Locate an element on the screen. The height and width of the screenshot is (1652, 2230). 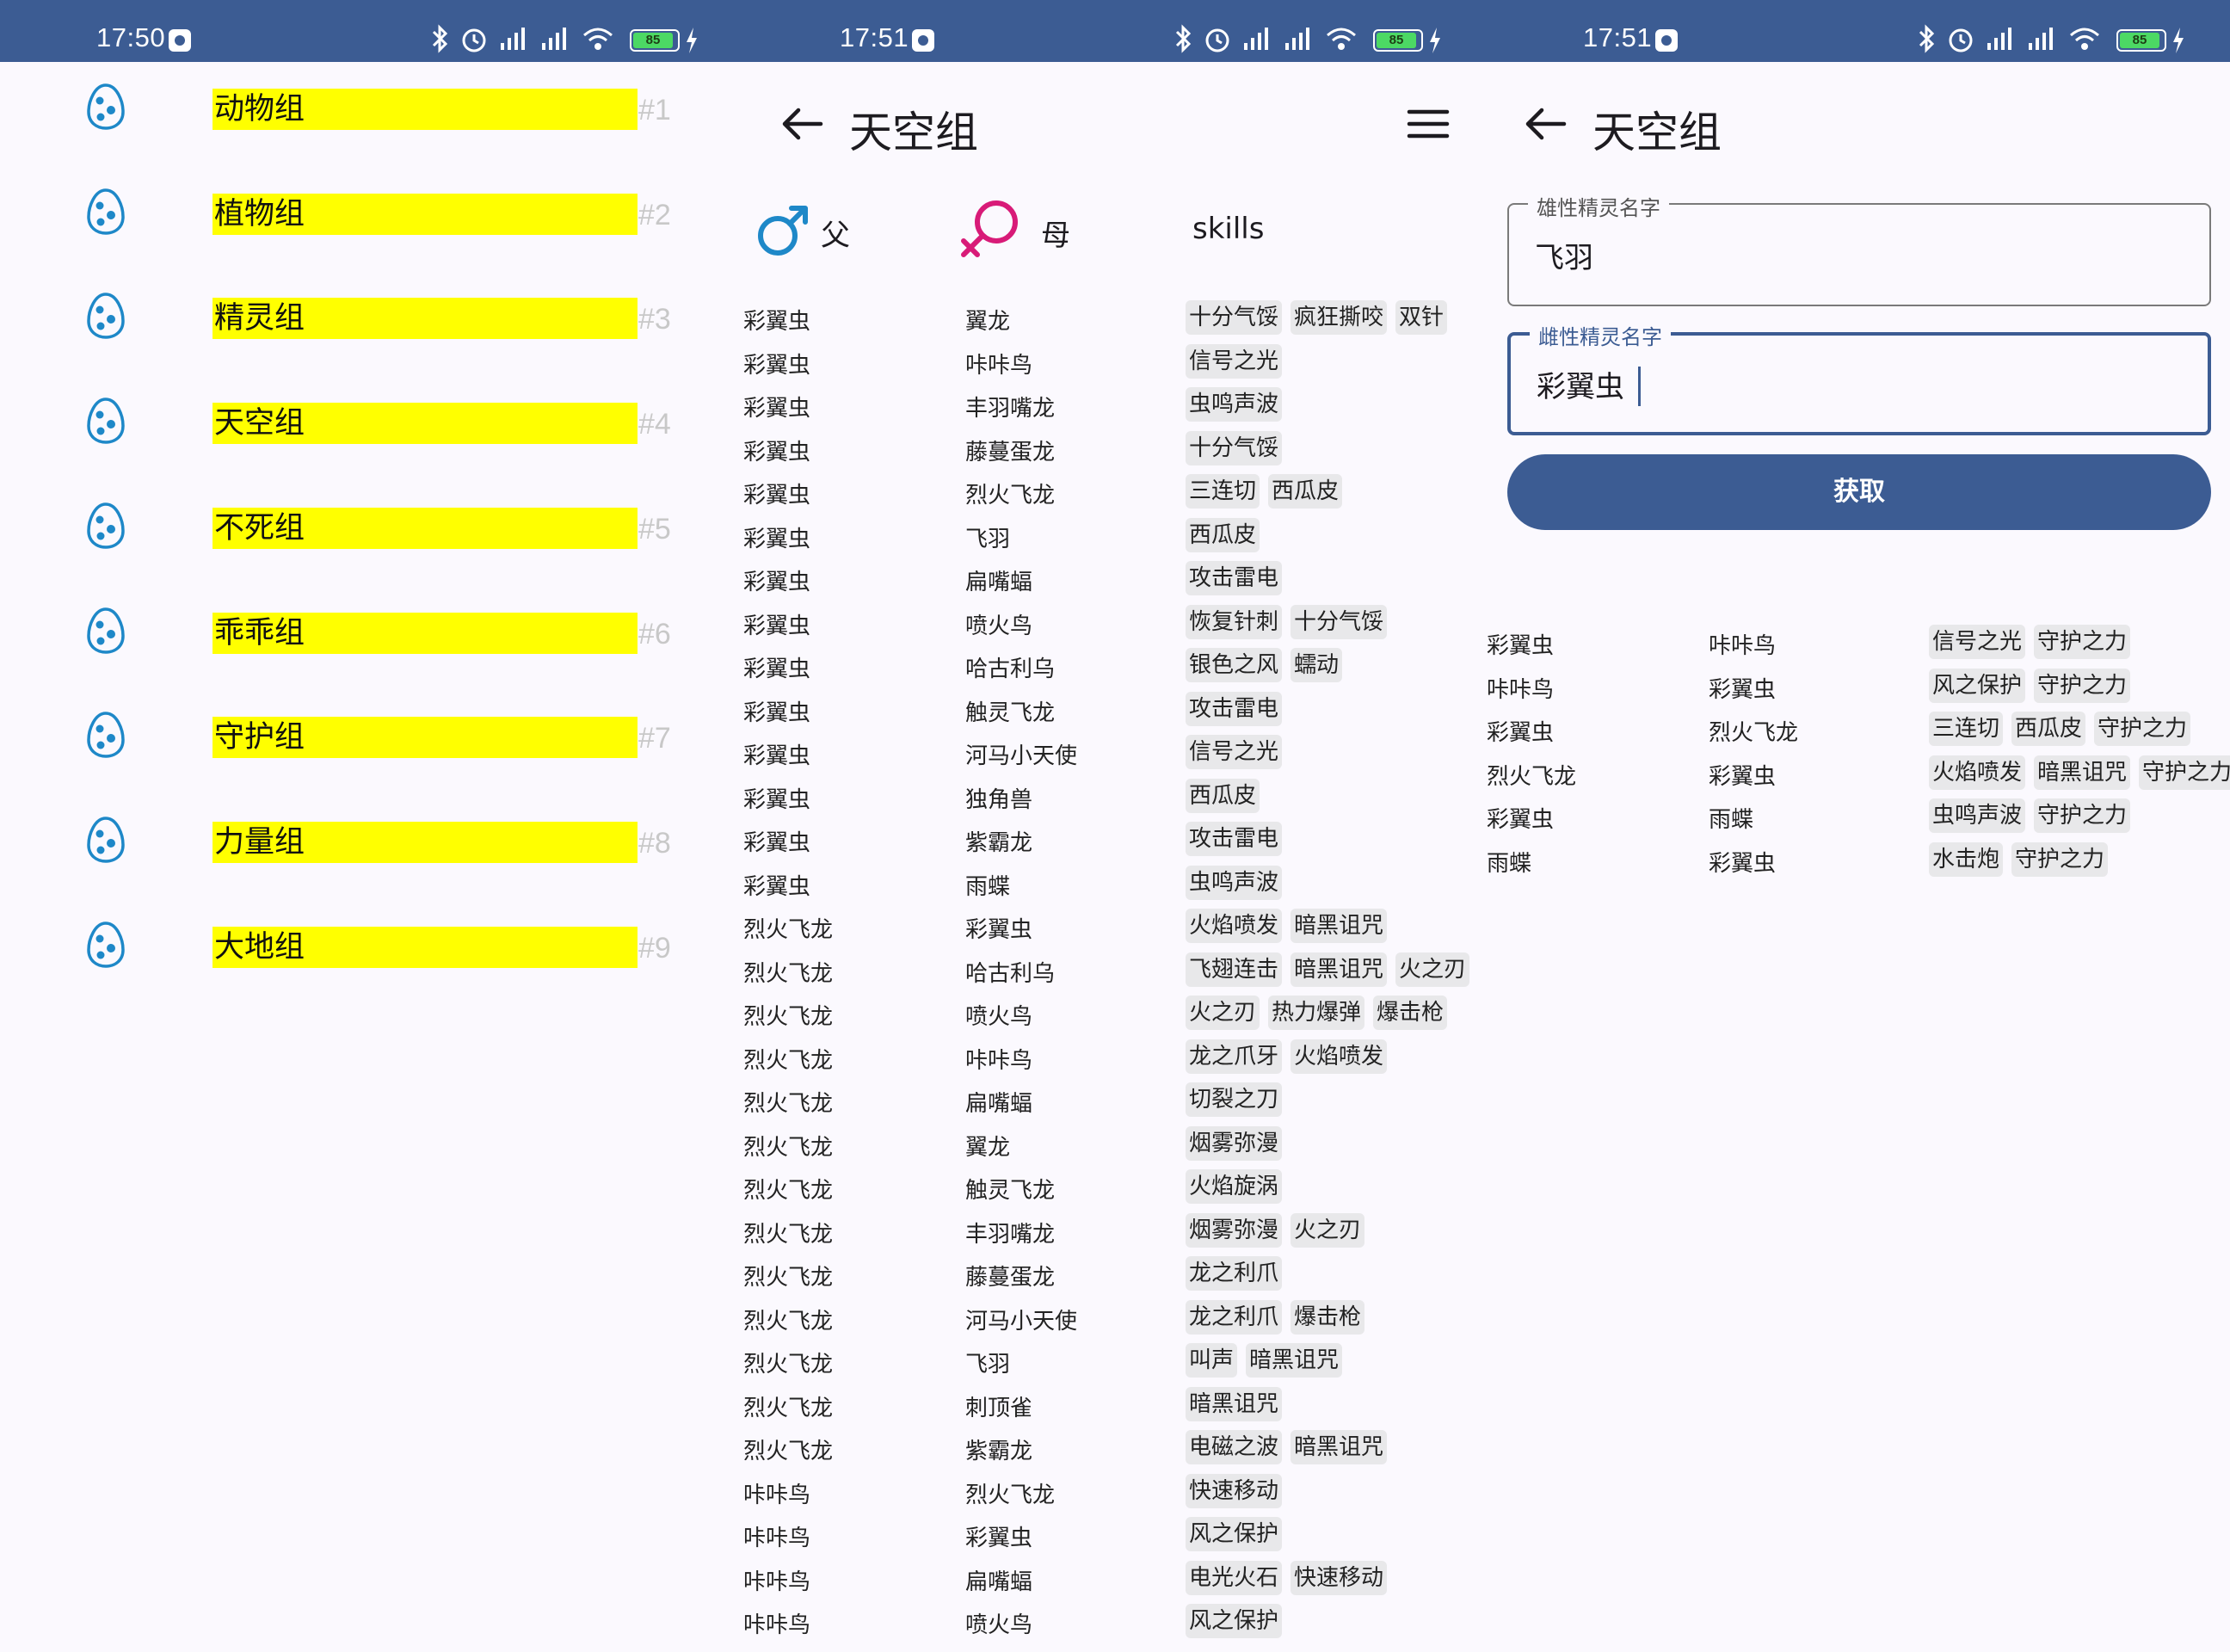
group-list-item: 不死组 #5 is located at coordinates (371, 531).